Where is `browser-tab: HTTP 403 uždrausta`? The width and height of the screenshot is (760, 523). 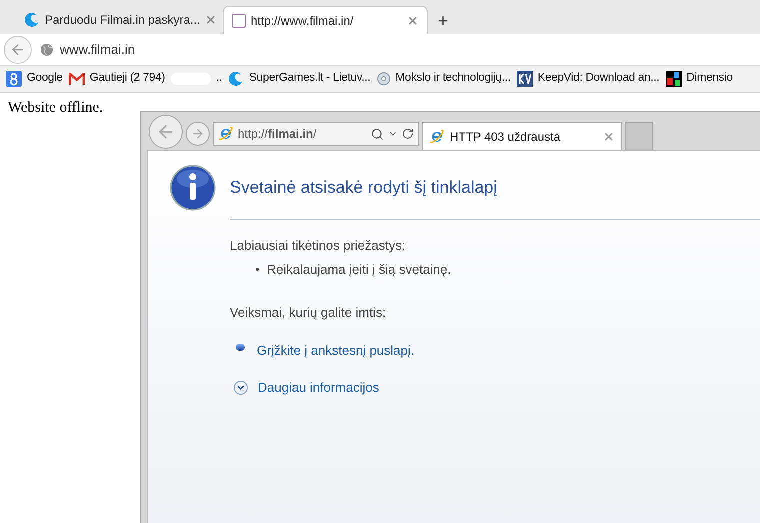
browser-tab: HTTP 403 uždrausta is located at coordinates (522, 136).